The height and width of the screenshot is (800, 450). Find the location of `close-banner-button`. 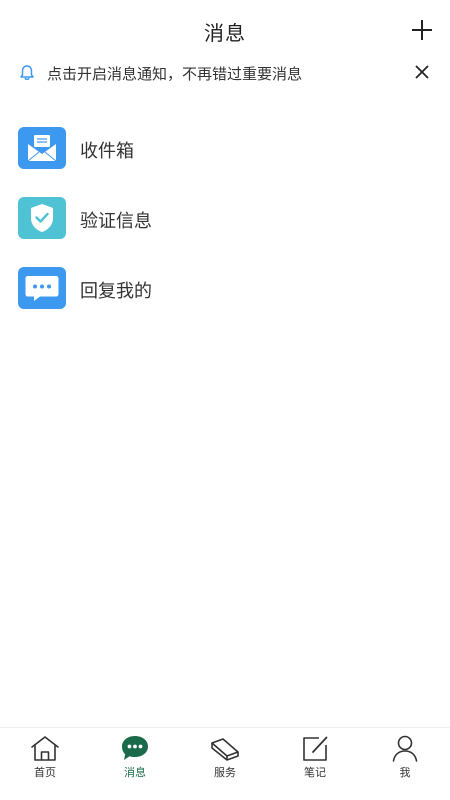

close-banner-button is located at coordinates (422, 72).